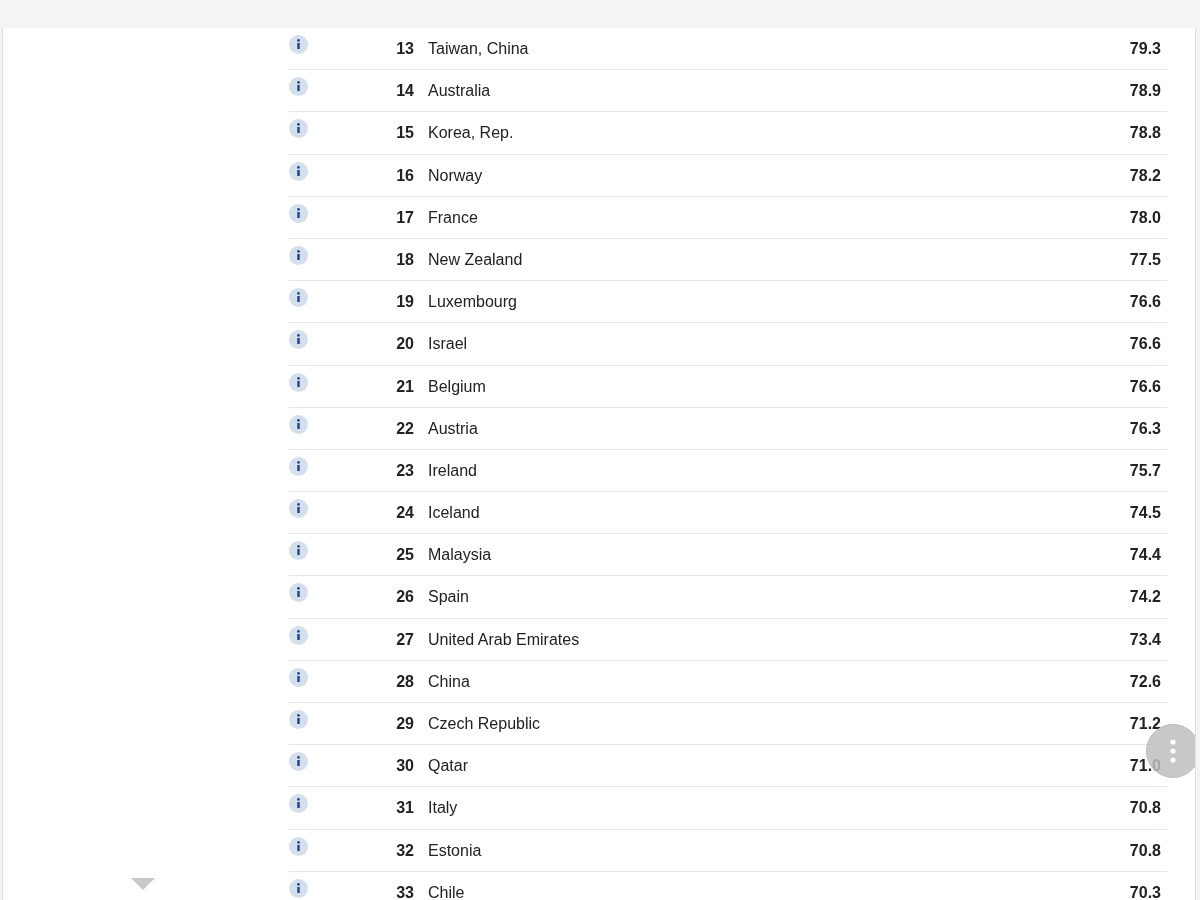 The image size is (1200, 900). Describe the element at coordinates (448, 766) in the screenshot. I see `country-name: Qatar` at that location.